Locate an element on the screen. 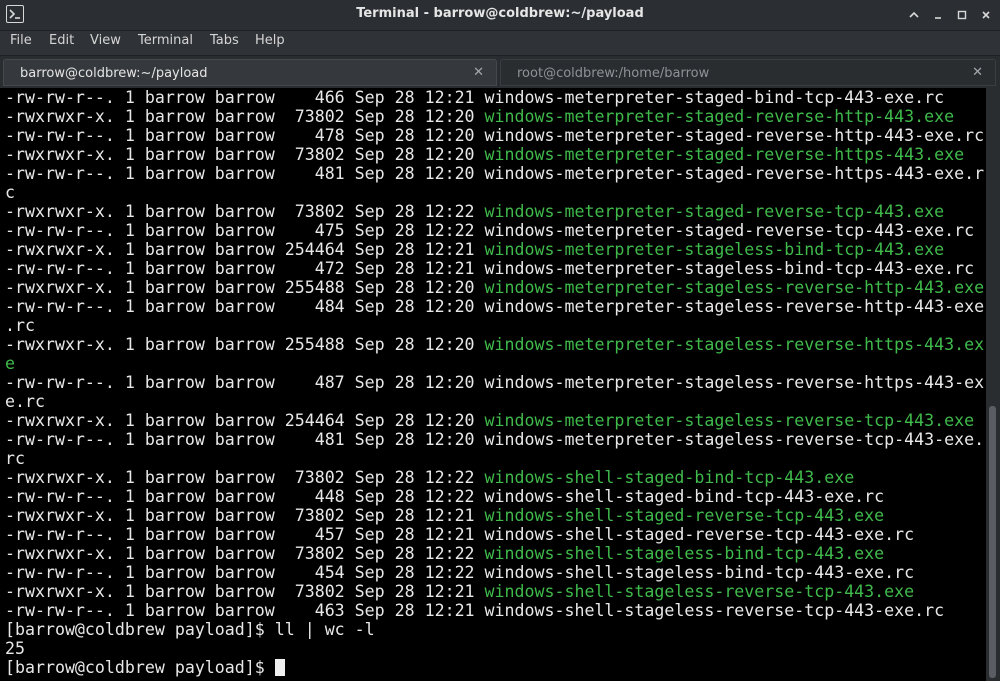 The height and width of the screenshot is (681, 1000). menu-bar: File Edit View Terminal Tabs Help is located at coordinates (500, 42).